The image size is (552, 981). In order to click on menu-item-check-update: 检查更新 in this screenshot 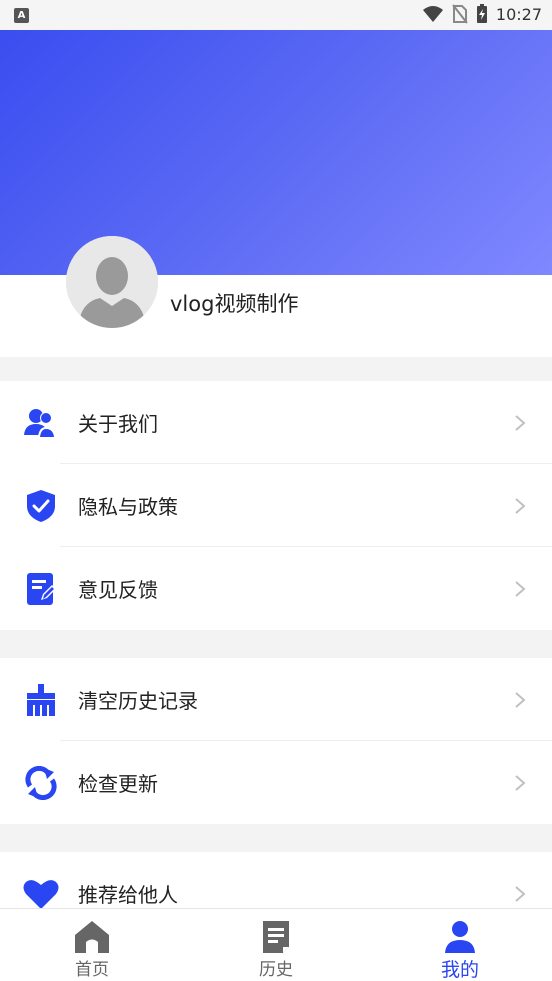, I will do `click(276, 782)`.